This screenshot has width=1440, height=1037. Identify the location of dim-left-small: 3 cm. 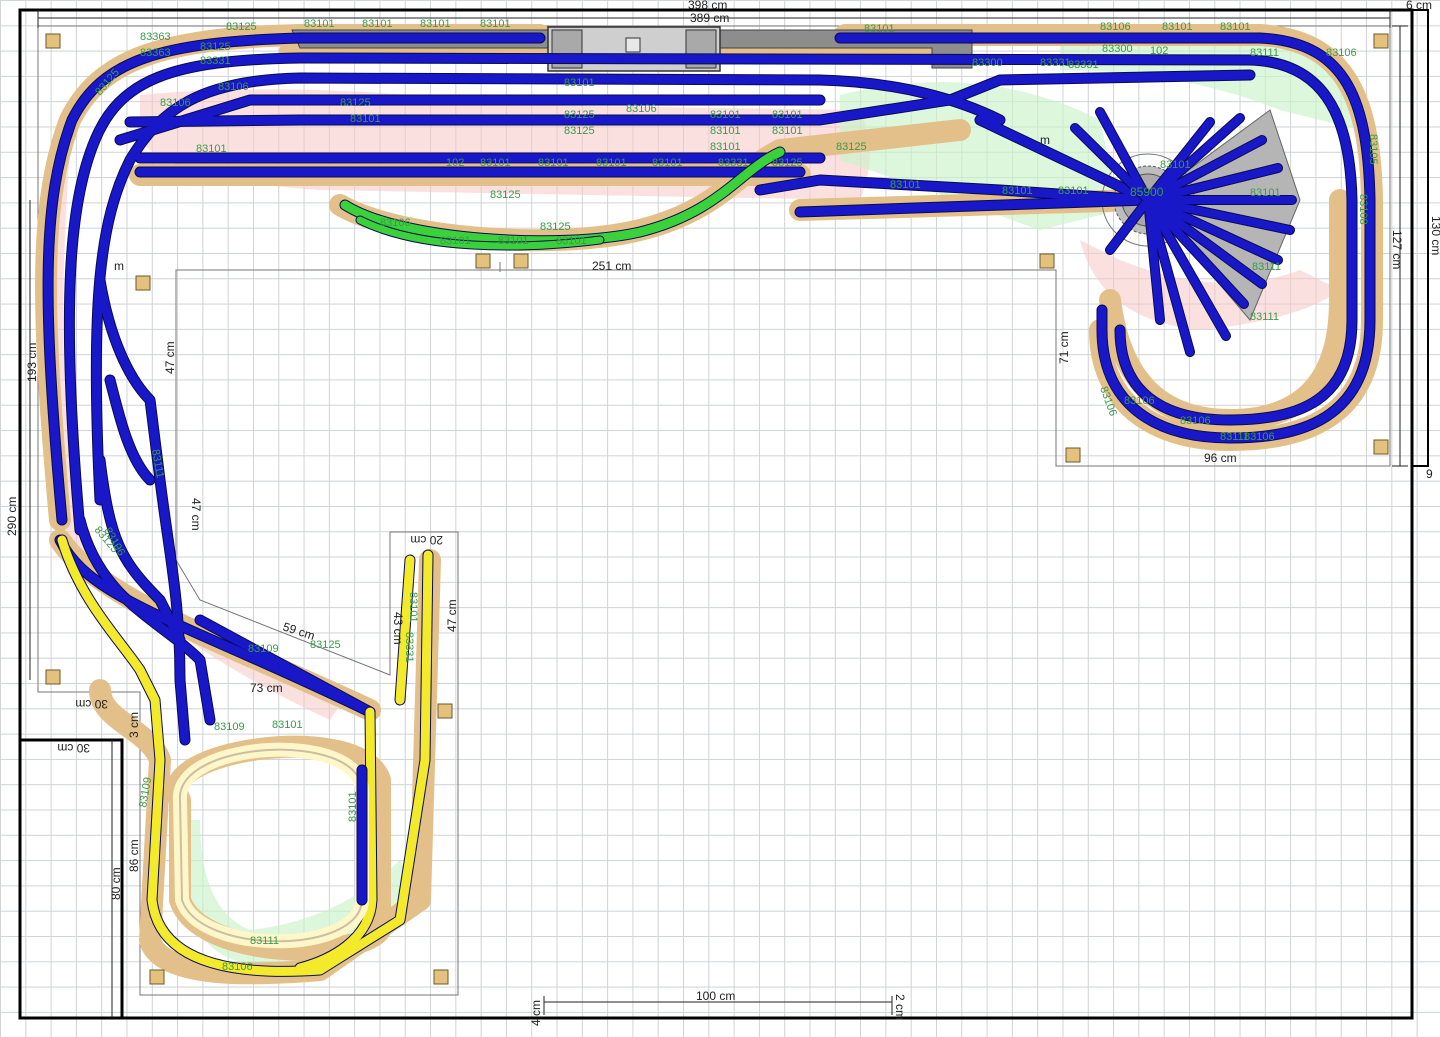
(134, 725).